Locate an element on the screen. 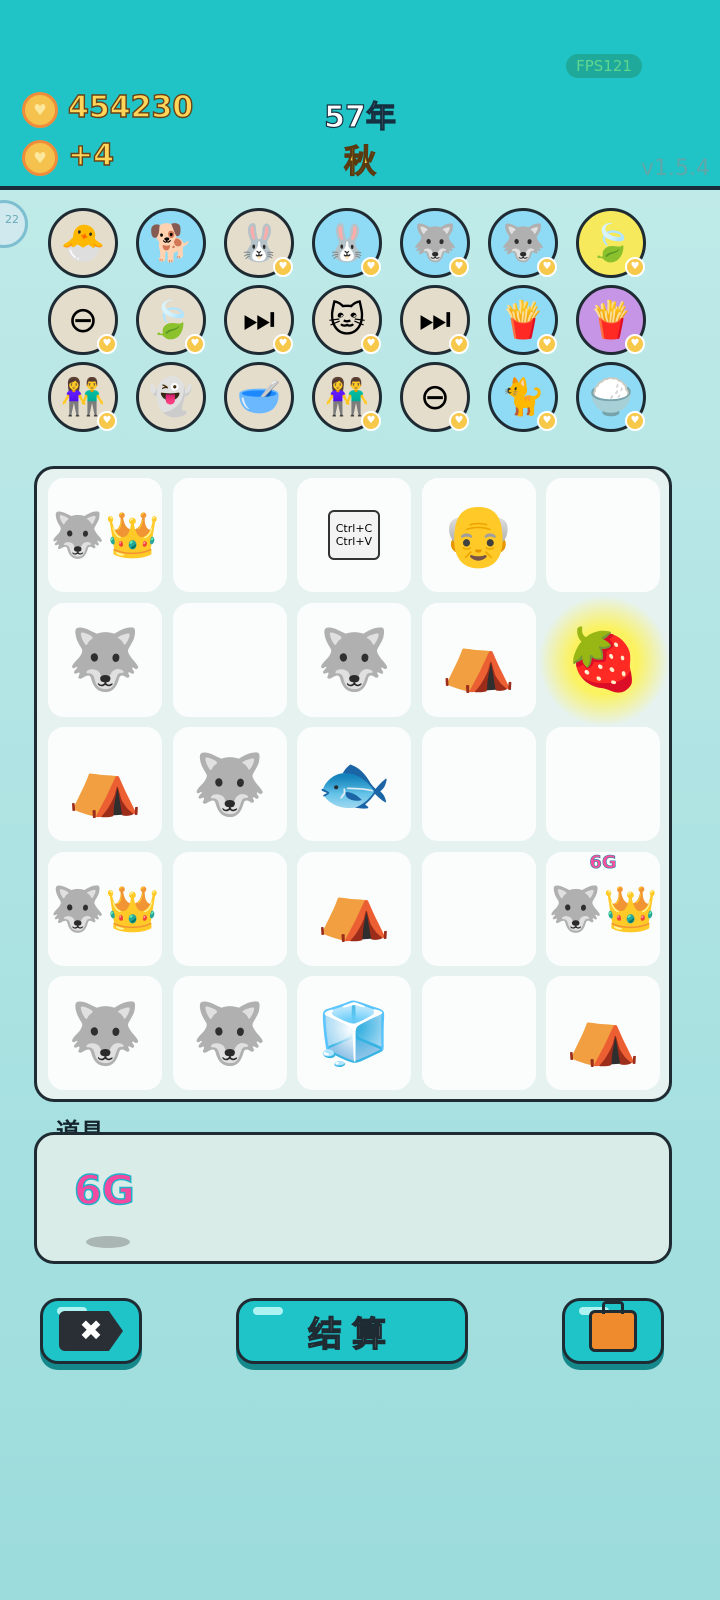 Image resolution: width=720 pixels, height=1600 pixels. side-tab-badge: 22 is located at coordinates (12, 219).